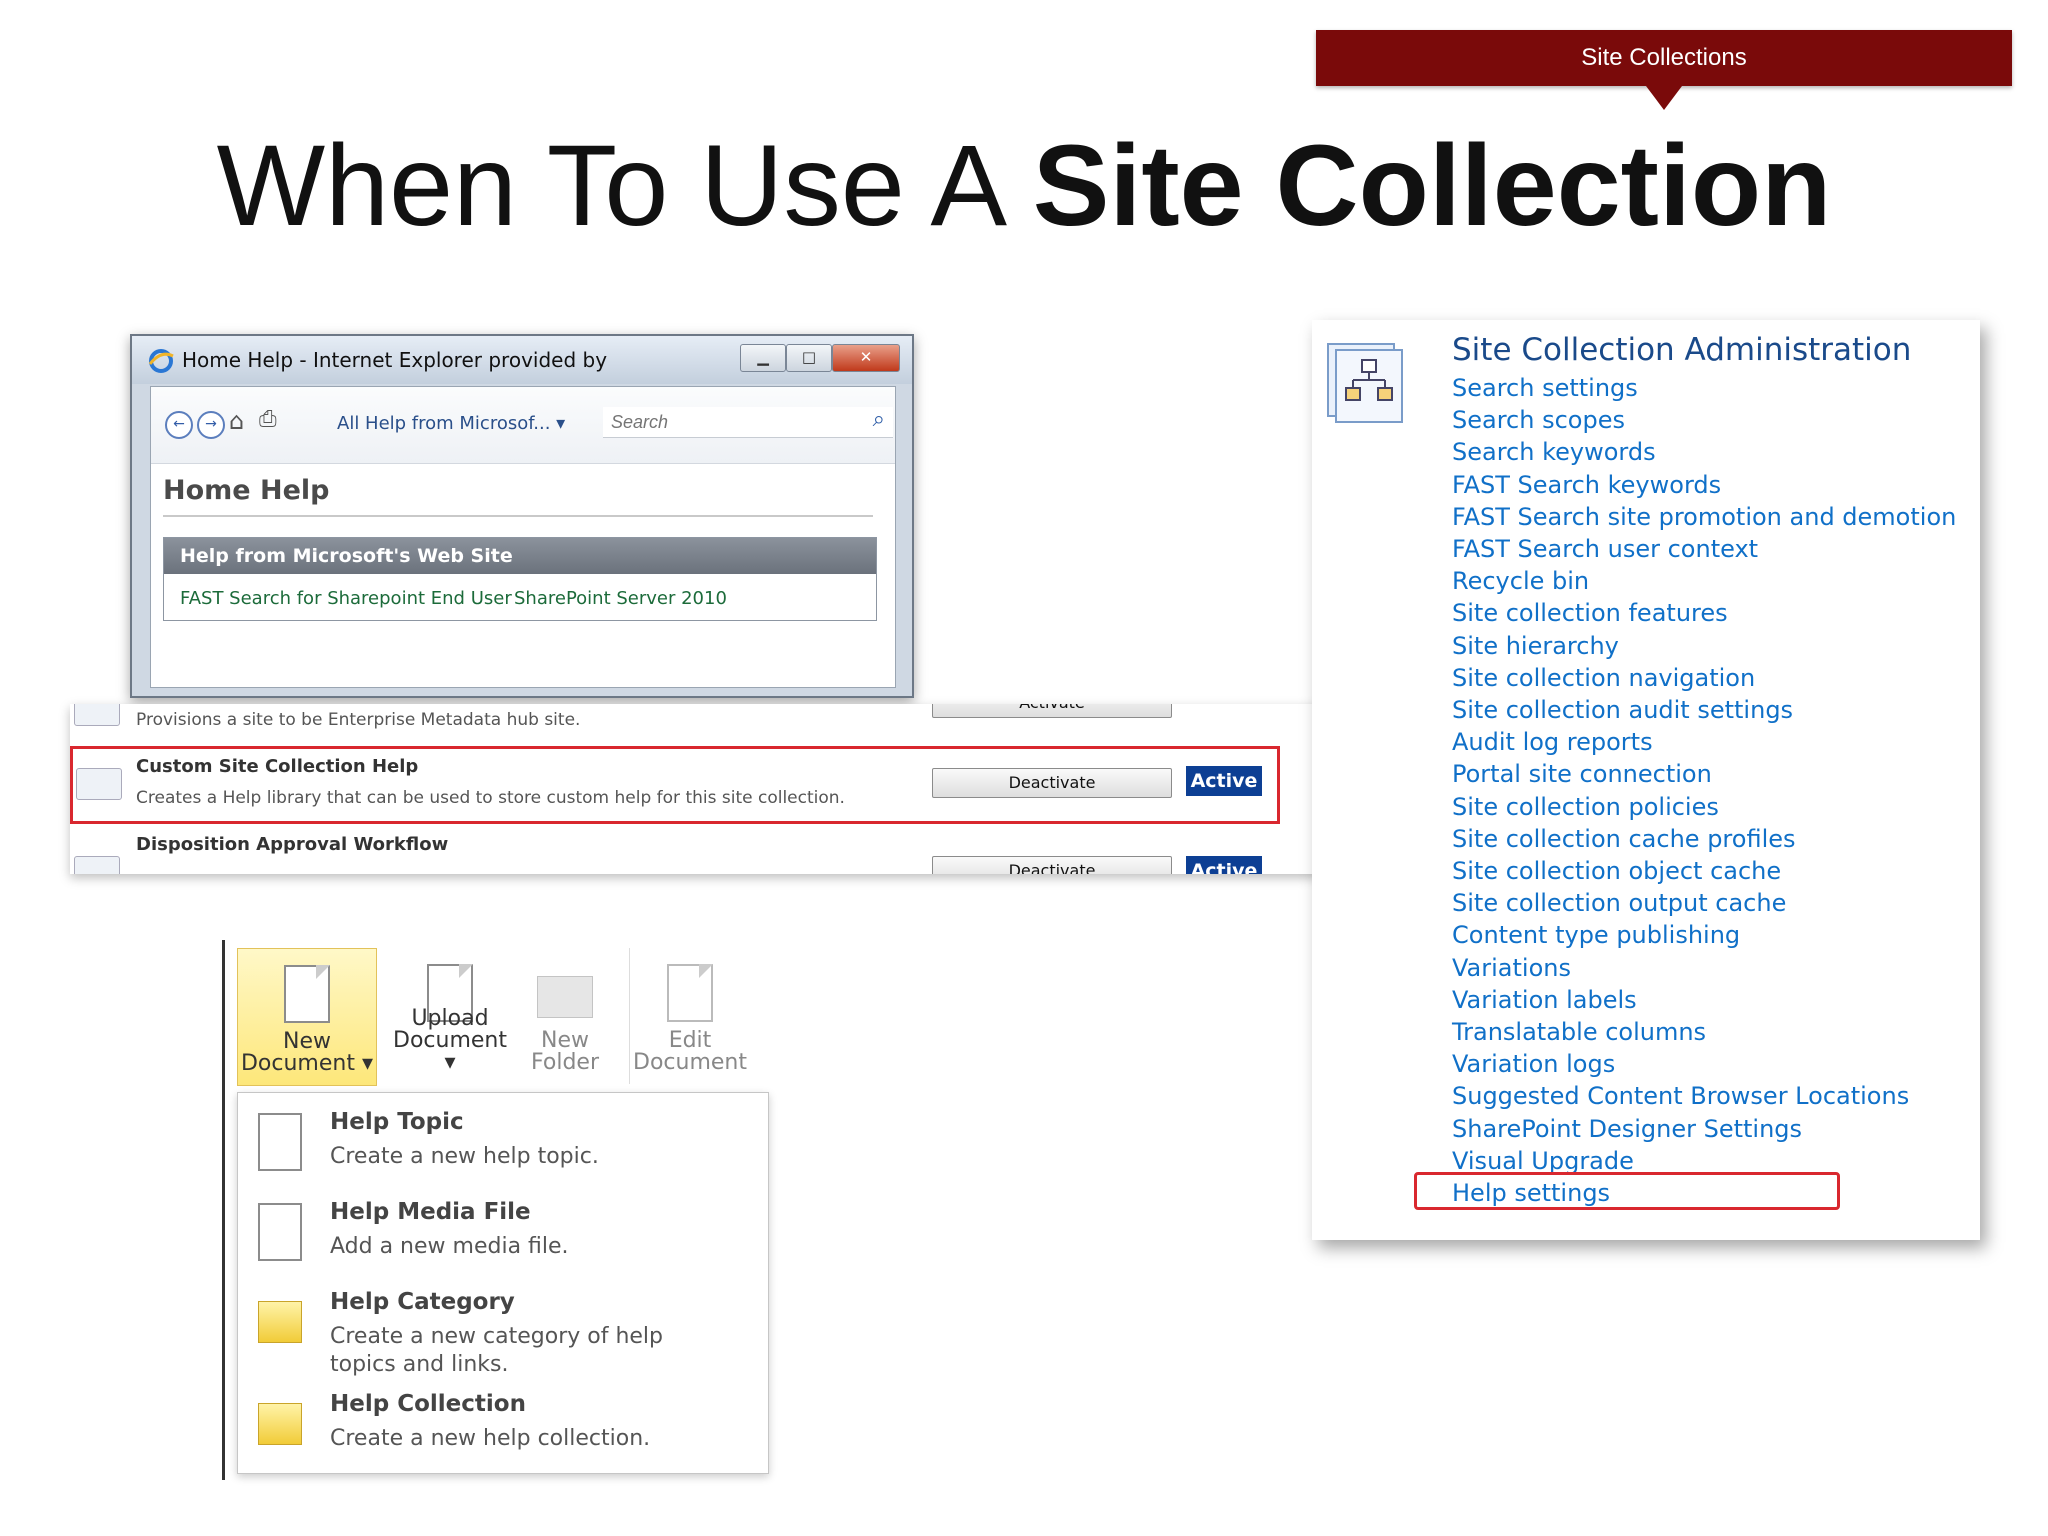  What do you see at coordinates (1704, 485) in the screenshot?
I see `admin-link: FAST Search keywords` at bounding box center [1704, 485].